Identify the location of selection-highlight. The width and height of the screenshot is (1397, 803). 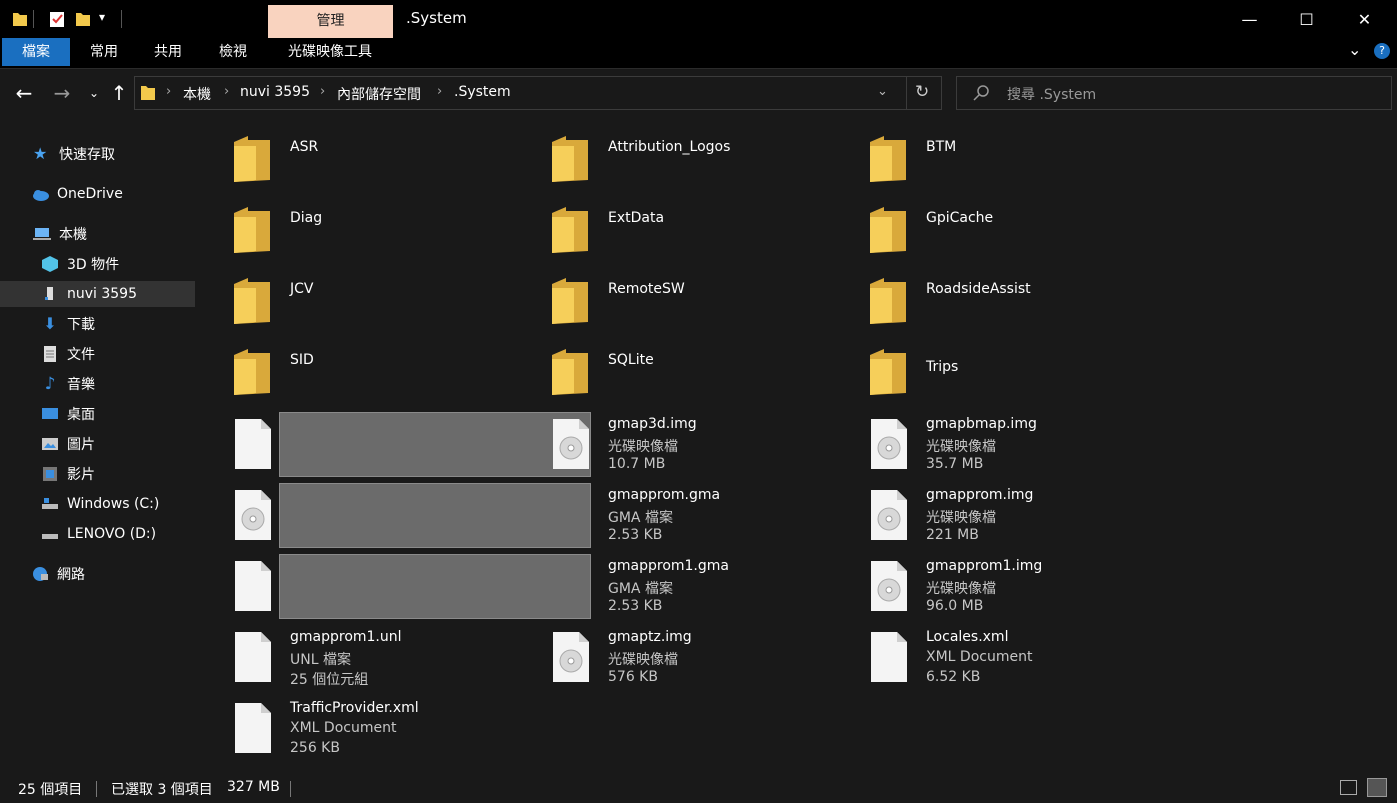
(435, 586).